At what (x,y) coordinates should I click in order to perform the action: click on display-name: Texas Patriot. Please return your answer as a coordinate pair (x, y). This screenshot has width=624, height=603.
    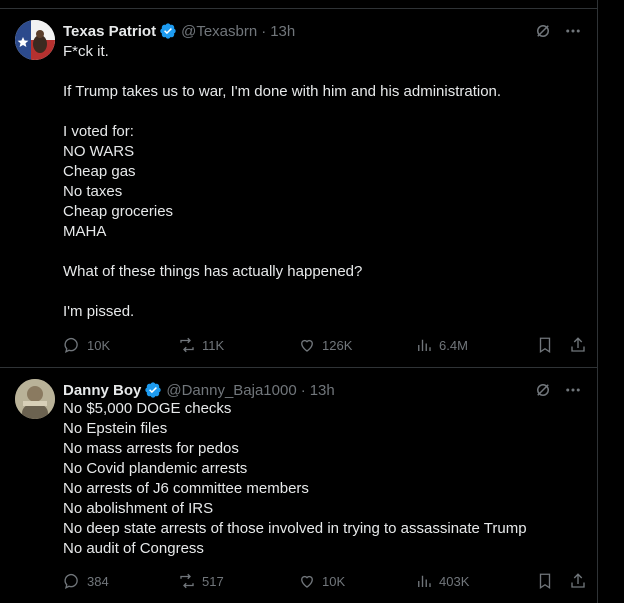
    Looking at the image, I should click on (109, 31).